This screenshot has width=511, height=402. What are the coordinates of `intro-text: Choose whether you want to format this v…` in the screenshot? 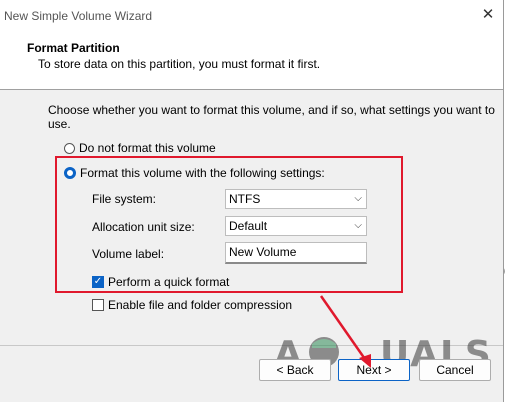 It's located at (271, 117).